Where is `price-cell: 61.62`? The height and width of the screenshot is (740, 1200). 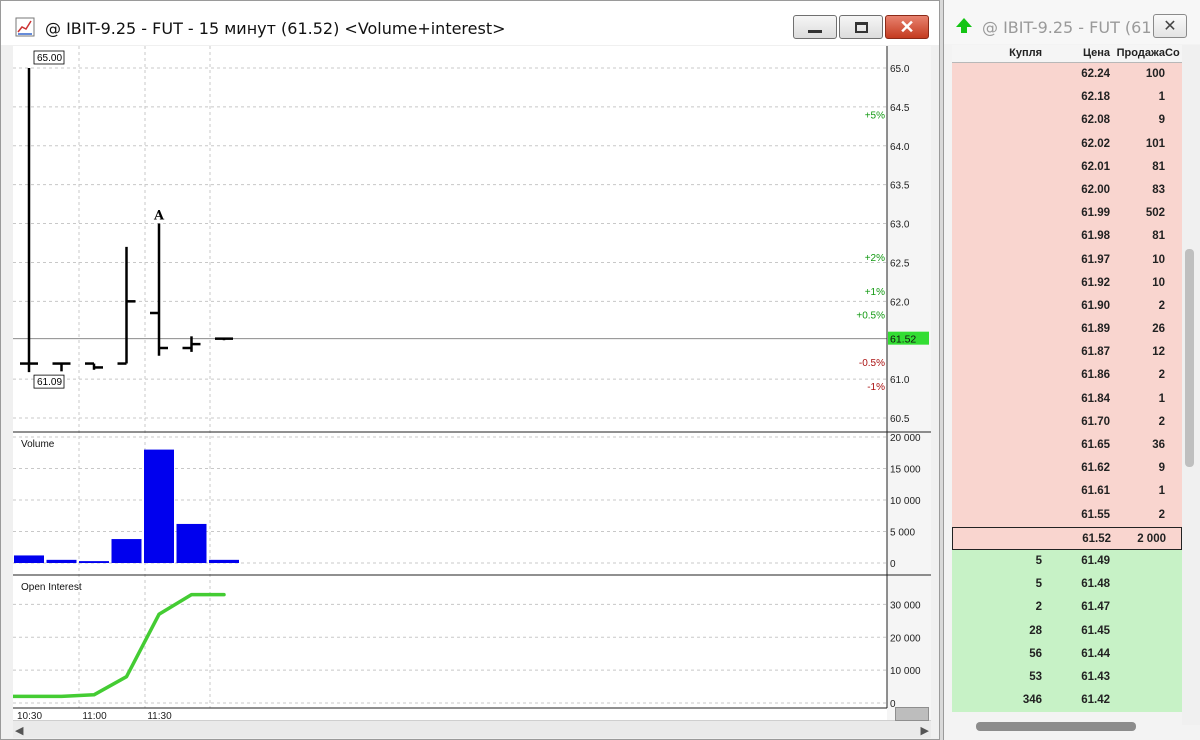 price-cell: 61.62 is located at coordinates (1095, 468).